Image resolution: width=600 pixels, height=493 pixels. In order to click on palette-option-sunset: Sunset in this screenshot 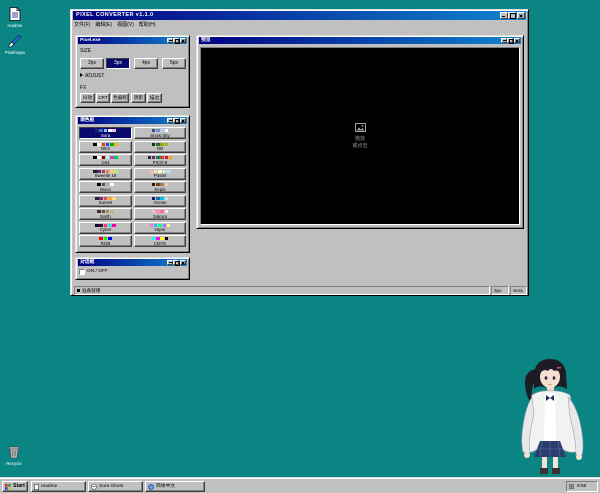, I will do `click(105, 200)`.